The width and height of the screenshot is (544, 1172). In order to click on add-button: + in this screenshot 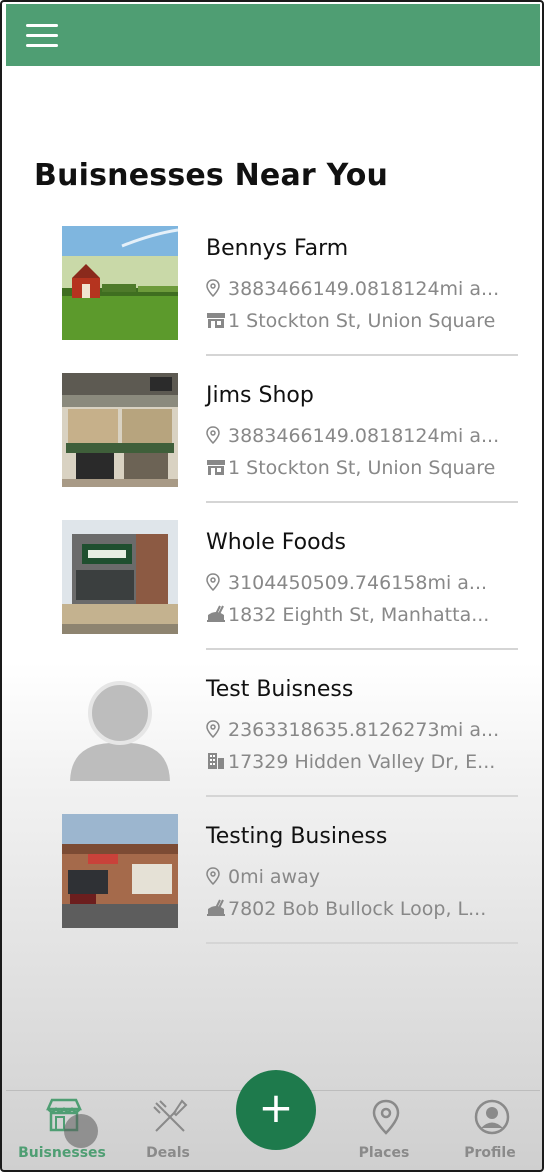, I will do `click(276, 1110)`.